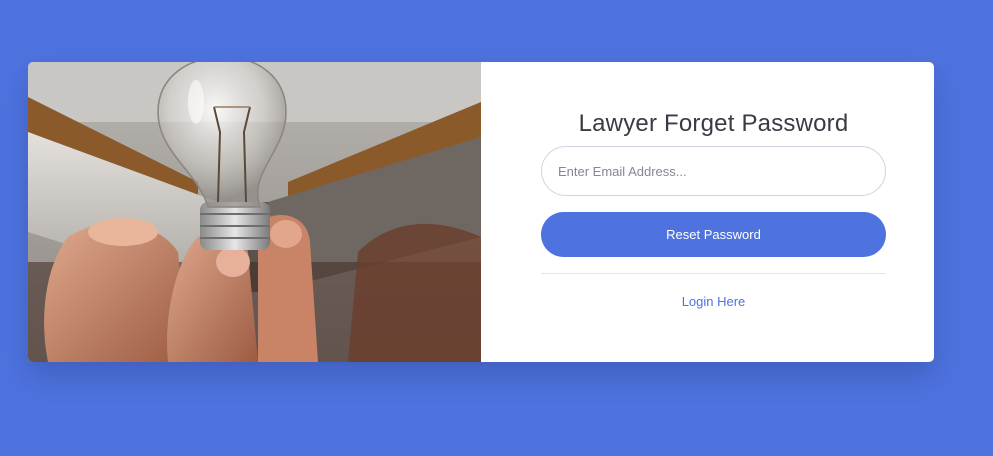 The image size is (993, 456). I want to click on page-title: Lawyer Forget Password, so click(713, 123).